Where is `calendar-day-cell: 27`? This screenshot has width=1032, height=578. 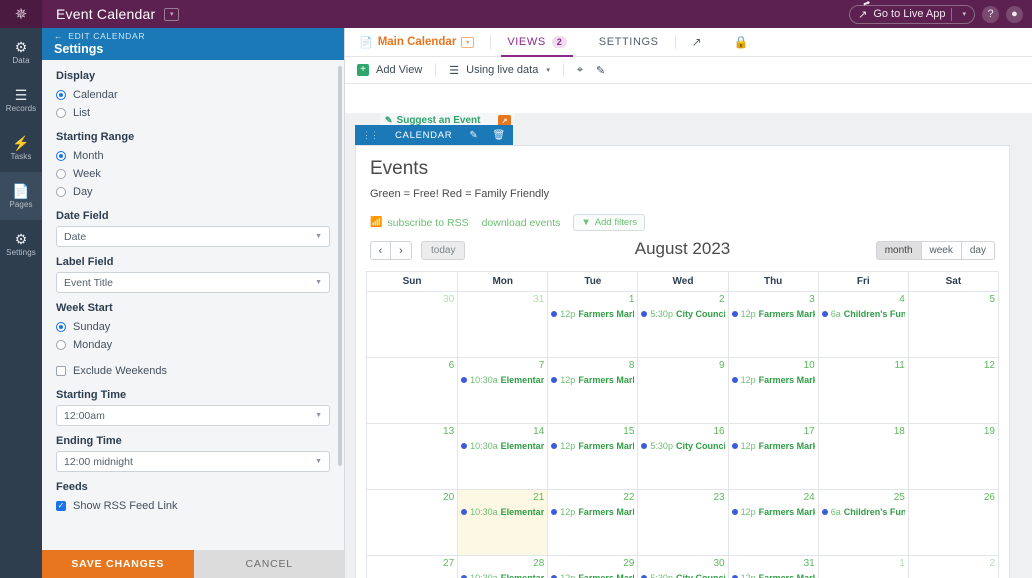
calendar-day-cell: 27 is located at coordinates (412, 566).